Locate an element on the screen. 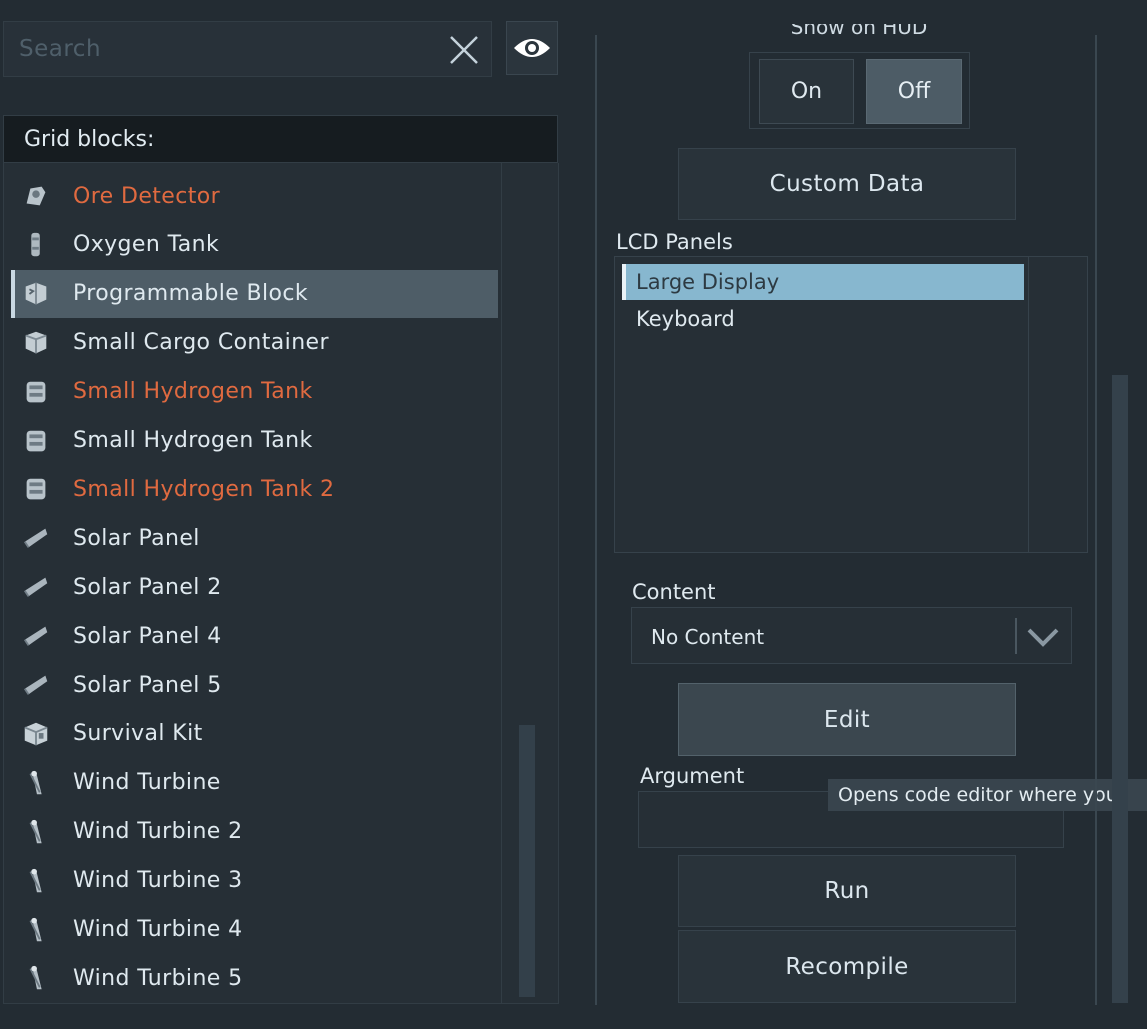  show-on-hud-label: Show on HUD is located at coordinates (859, 37).